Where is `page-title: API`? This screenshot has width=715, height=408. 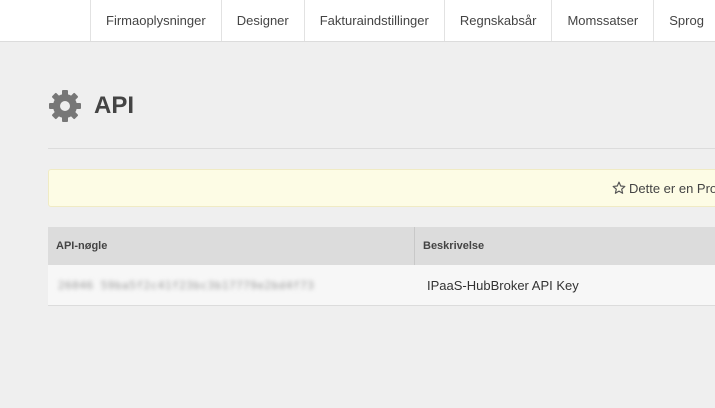
page-title: API is located at coordinates (114, 105).